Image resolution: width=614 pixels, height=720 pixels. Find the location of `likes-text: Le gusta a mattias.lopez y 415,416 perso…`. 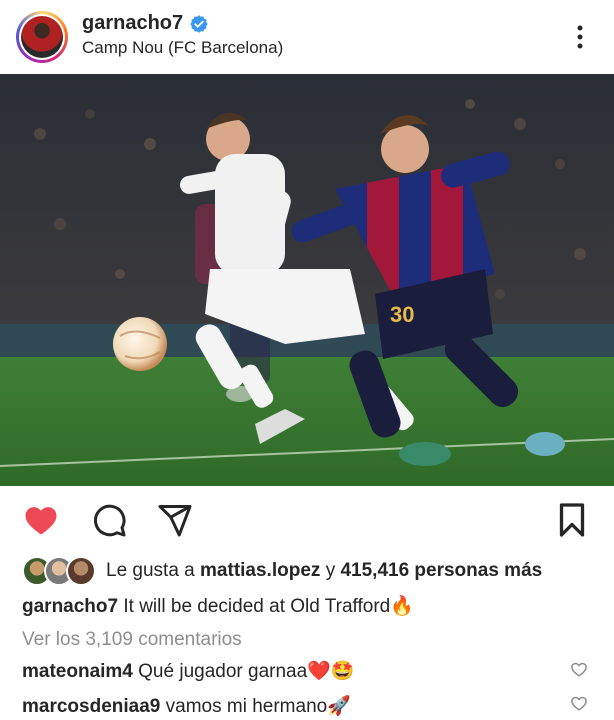

likes-text: Le gusta a mattias.lopez y 415,416 perso… is located at coordinates (324, 571).